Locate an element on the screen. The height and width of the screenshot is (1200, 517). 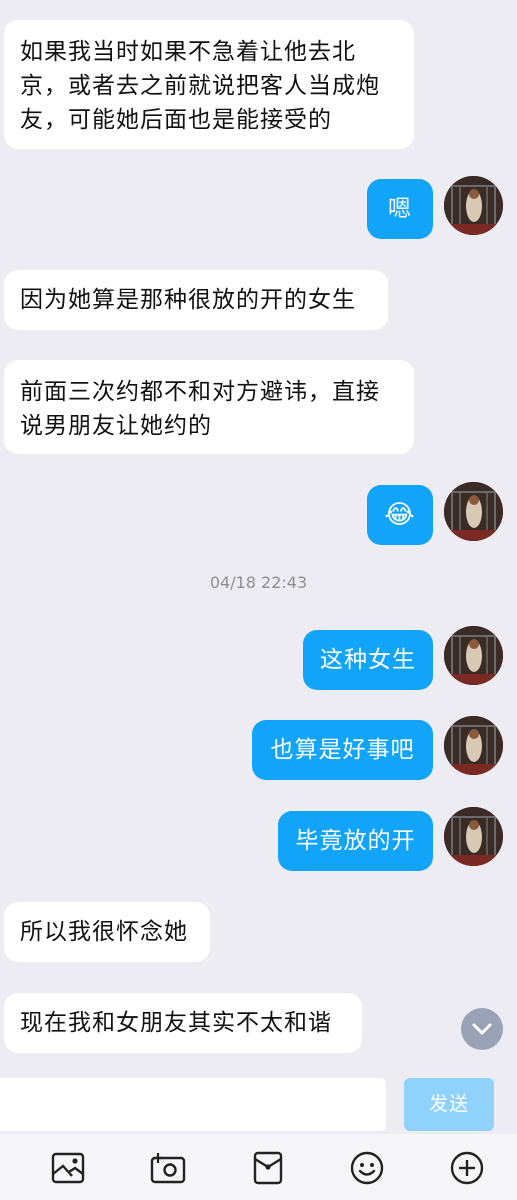
plus-icon is located at coordinates (467, 1168).